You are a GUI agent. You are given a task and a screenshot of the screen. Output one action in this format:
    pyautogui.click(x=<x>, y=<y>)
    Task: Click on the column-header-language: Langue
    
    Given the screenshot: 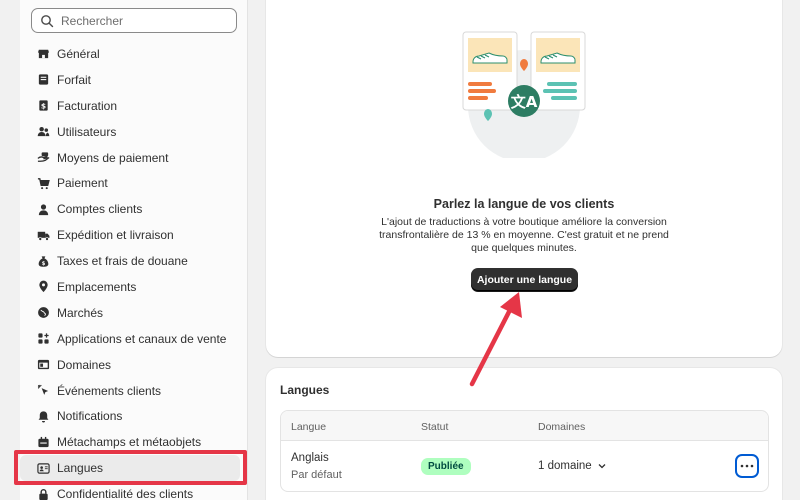 What is the action you would take?
    pyautogui.click(x=309, y=427)
    